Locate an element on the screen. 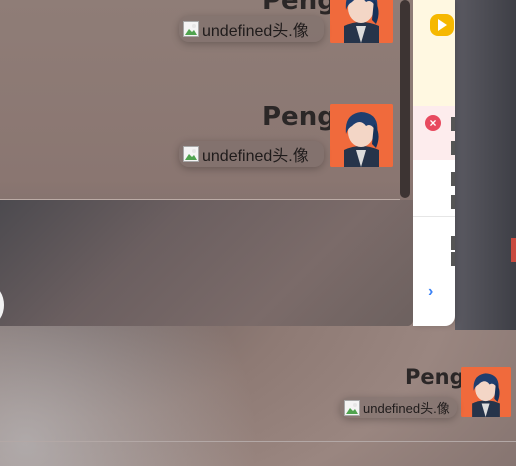 This screenshot has height=466, width=516. chat-scrollbar is located at coordinates (405, 99).